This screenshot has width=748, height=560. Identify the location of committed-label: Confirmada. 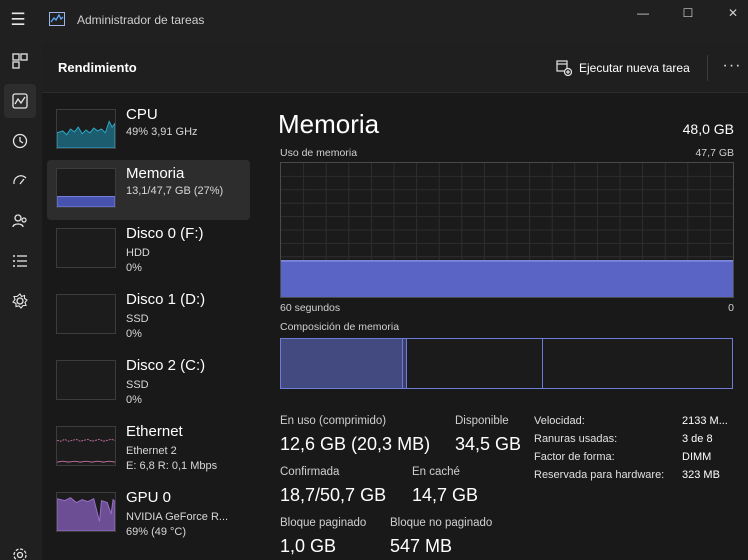
(310, 472).